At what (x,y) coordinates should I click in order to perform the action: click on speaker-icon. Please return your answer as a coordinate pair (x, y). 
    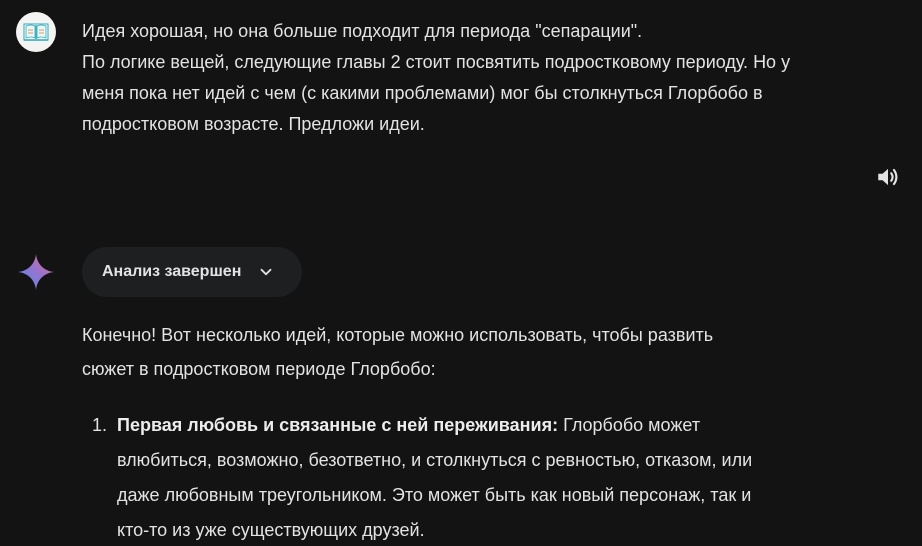
    Looking at the image, I should click on (888, 177).